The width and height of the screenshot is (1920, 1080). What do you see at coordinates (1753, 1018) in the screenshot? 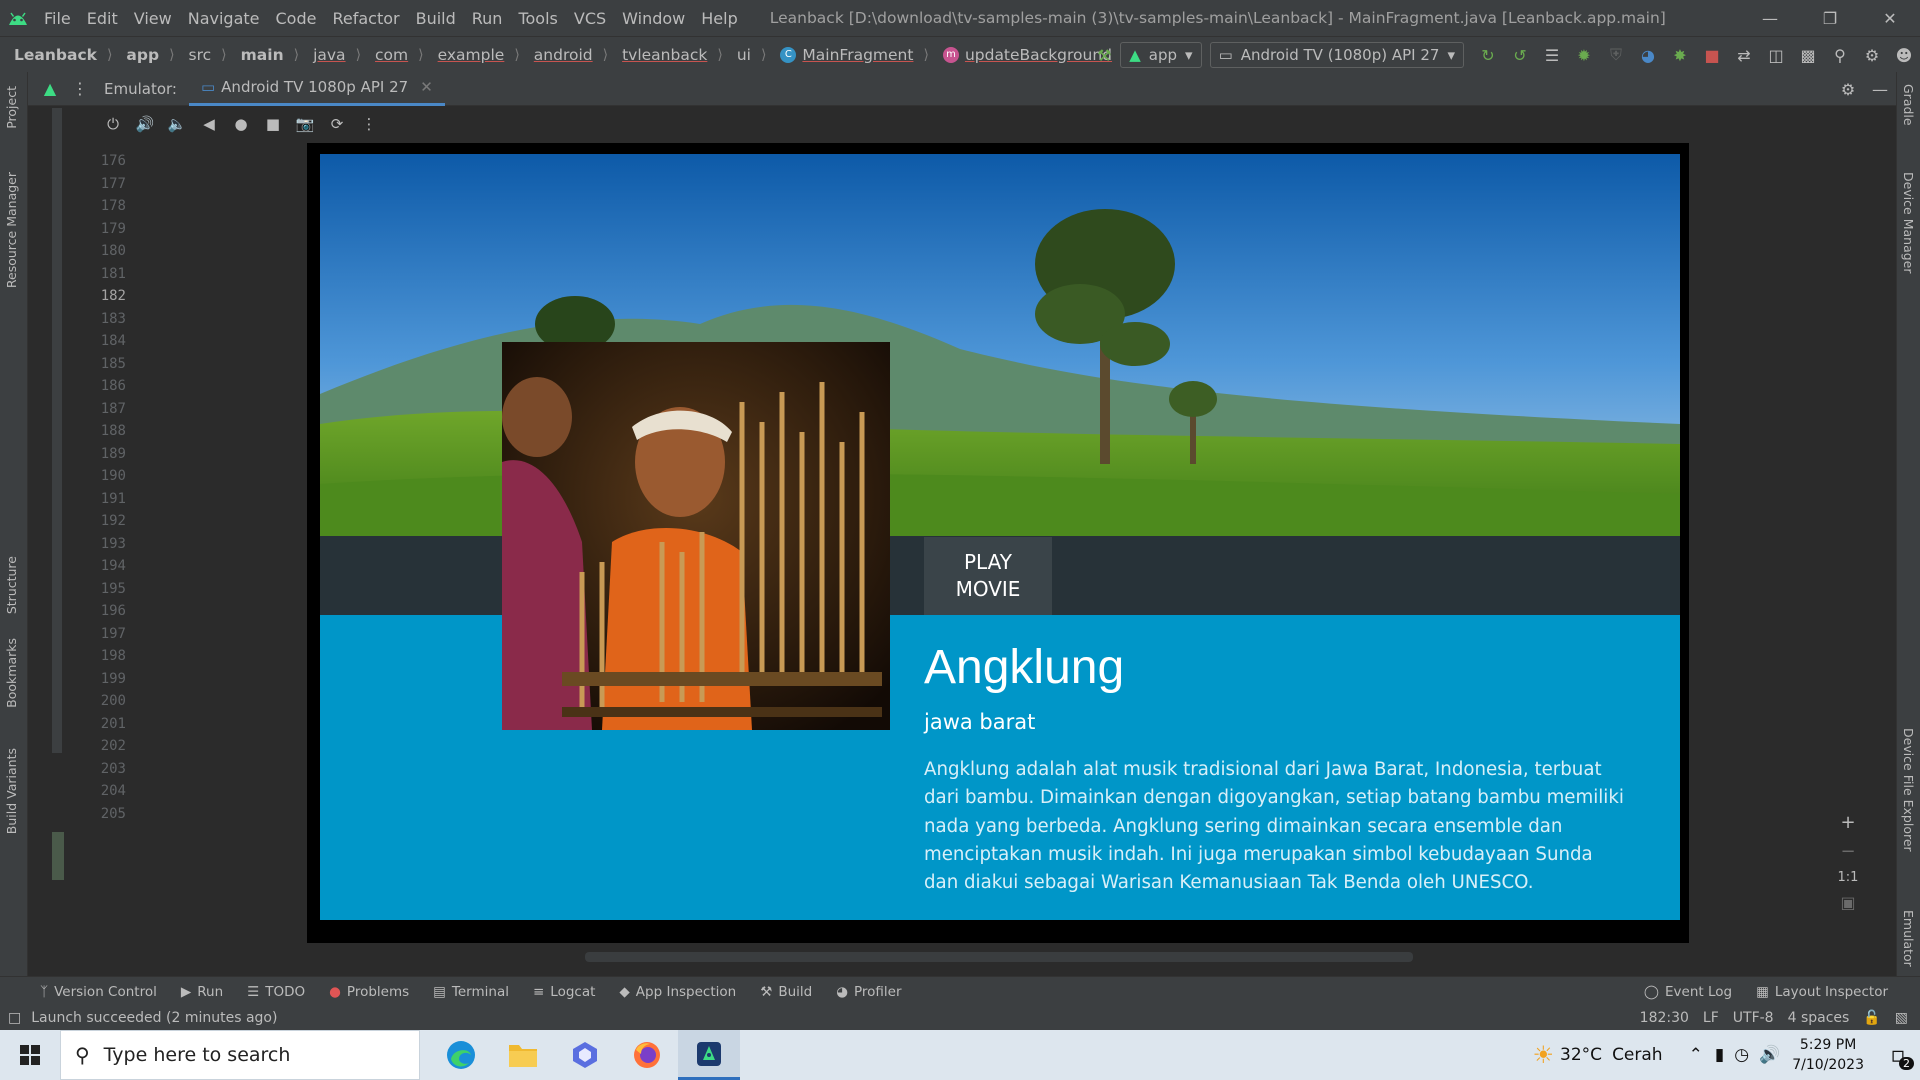
I see `file-encoding: UTF-8` at bounding box center [1753, 1018].